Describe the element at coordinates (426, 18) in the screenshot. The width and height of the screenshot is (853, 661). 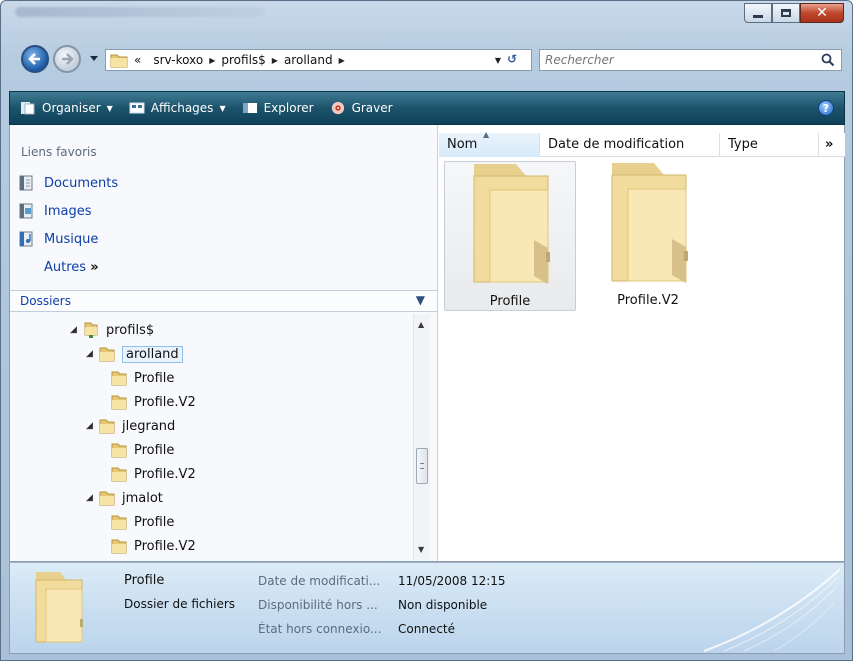
I see `title-bar: ✕` at that location.